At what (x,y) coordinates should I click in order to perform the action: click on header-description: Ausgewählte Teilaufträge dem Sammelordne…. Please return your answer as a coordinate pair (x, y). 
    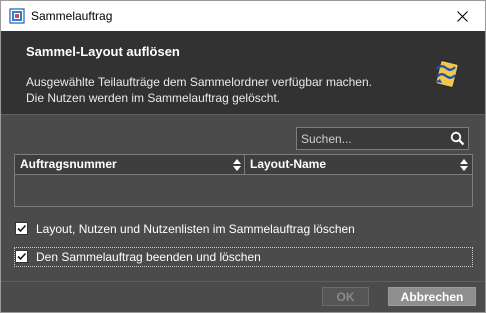
    Looking at the image, I should click on (199, 90).